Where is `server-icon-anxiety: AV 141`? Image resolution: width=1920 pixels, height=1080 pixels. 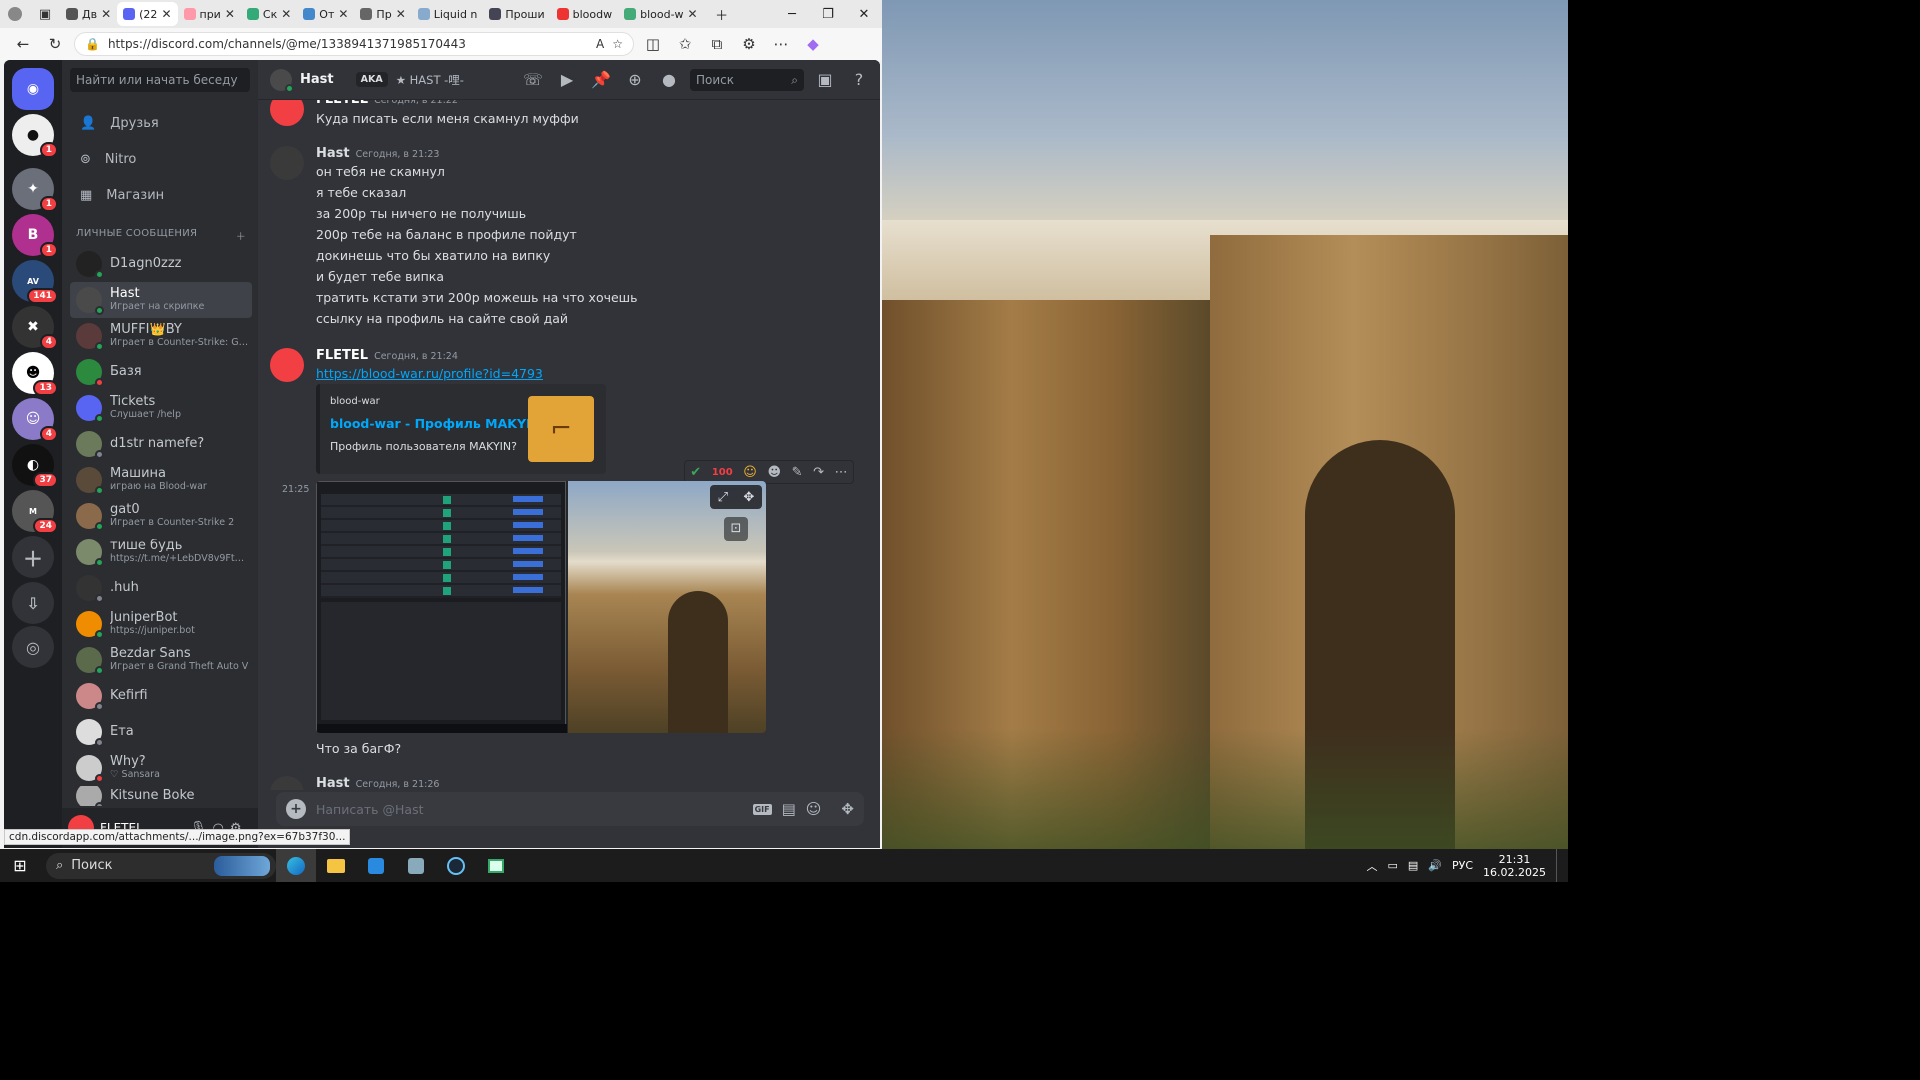
server-icon-anxiety: AV 141 is located at coordinates (35, 282).